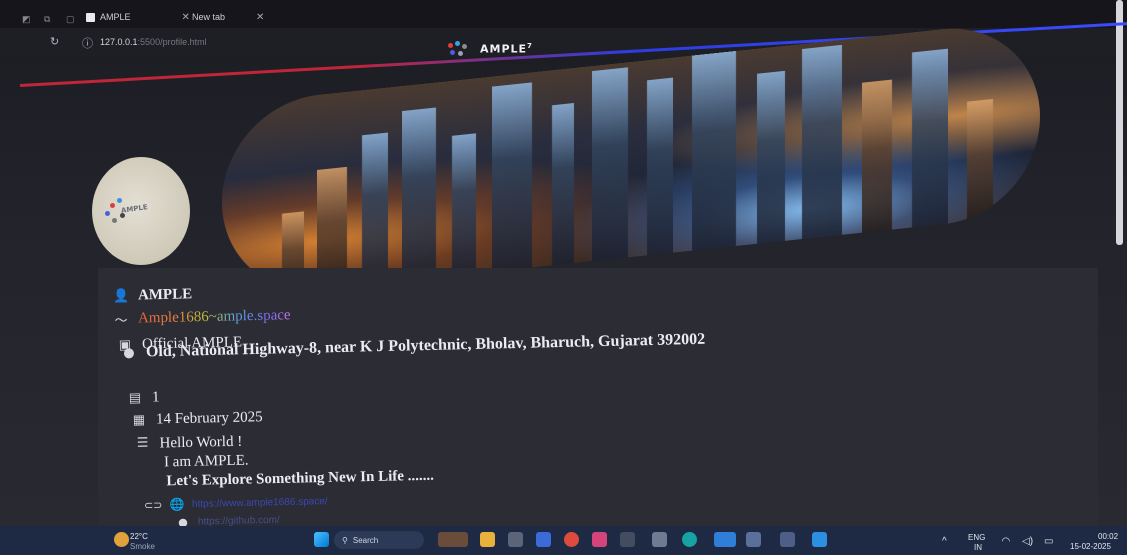 This screenshot has height=555, width=1127. I want to click on tab-actions-icon: ⧉, so click(47, 19).